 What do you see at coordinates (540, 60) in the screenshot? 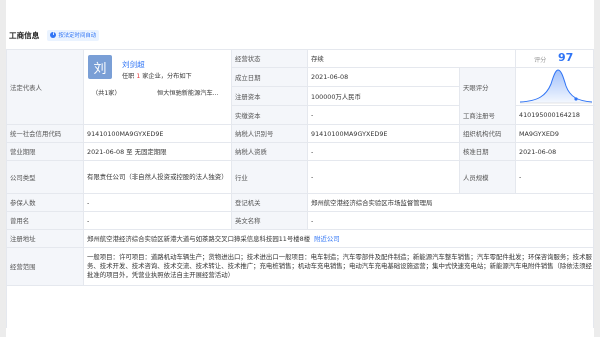
I see `score-label: 评分` at bounding box center [540, 60].